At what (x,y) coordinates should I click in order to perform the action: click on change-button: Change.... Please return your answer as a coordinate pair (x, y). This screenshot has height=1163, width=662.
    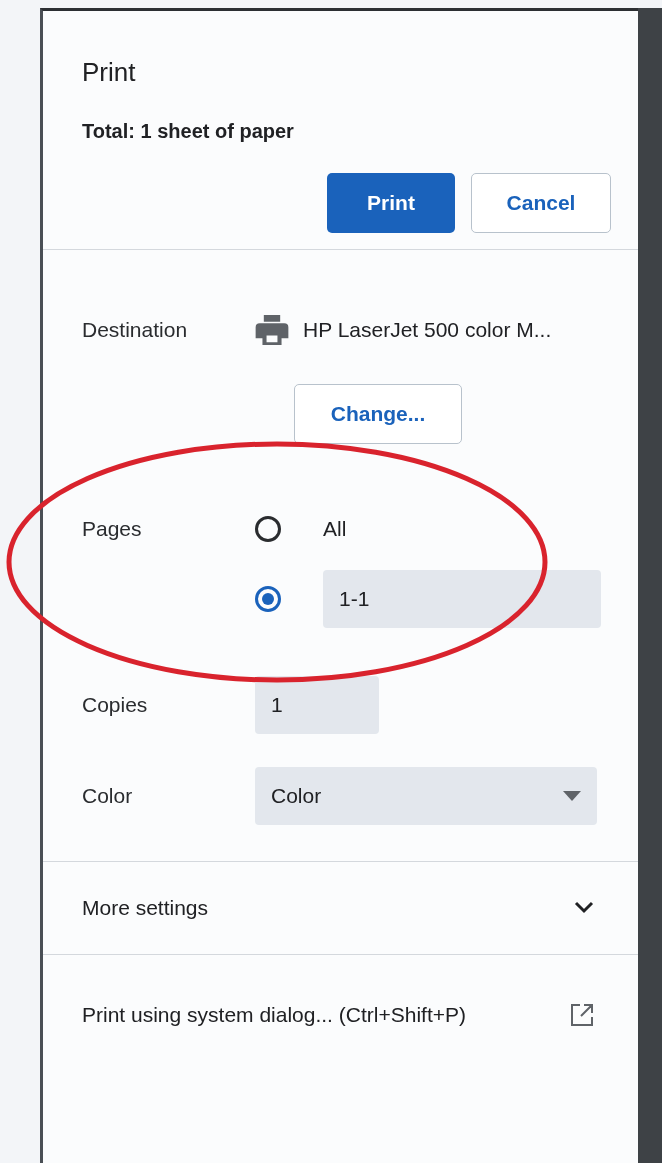
    Looking at the image, I should click on (378, 414).